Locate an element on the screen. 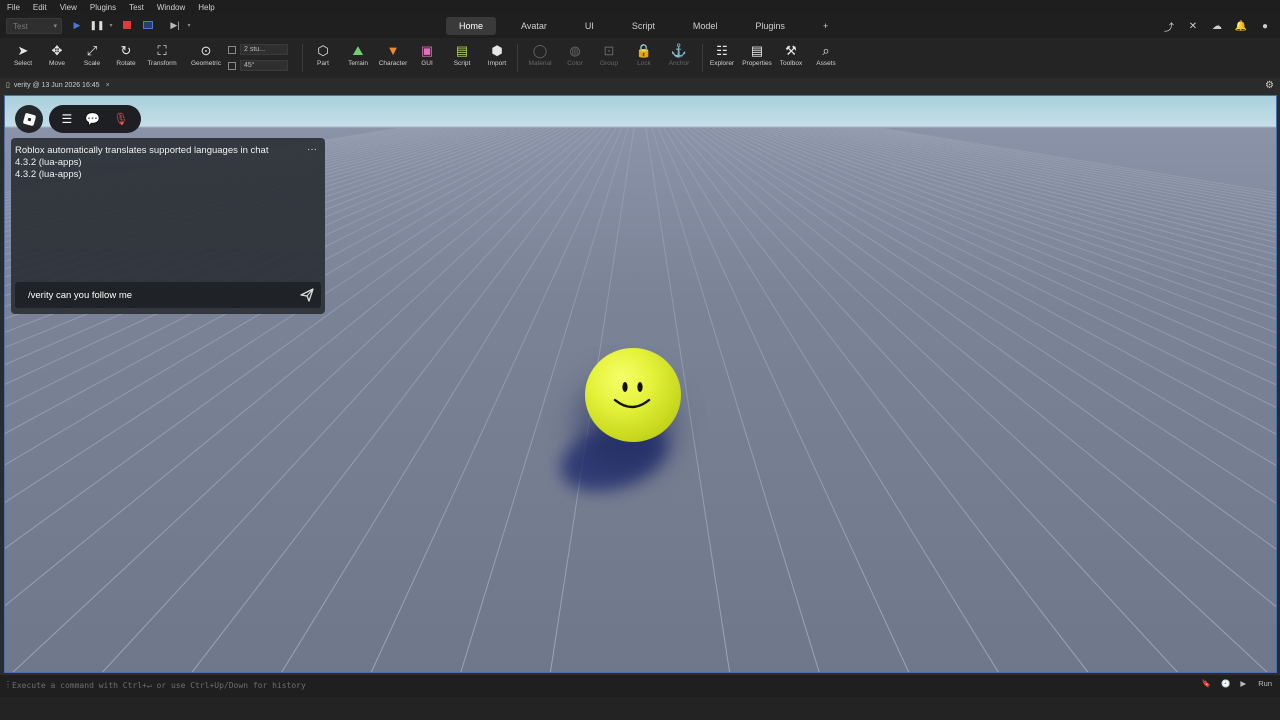 This screenshot has height=720, width=1280. group-tool: ⊡ Group is located at coordinates (609, 58).